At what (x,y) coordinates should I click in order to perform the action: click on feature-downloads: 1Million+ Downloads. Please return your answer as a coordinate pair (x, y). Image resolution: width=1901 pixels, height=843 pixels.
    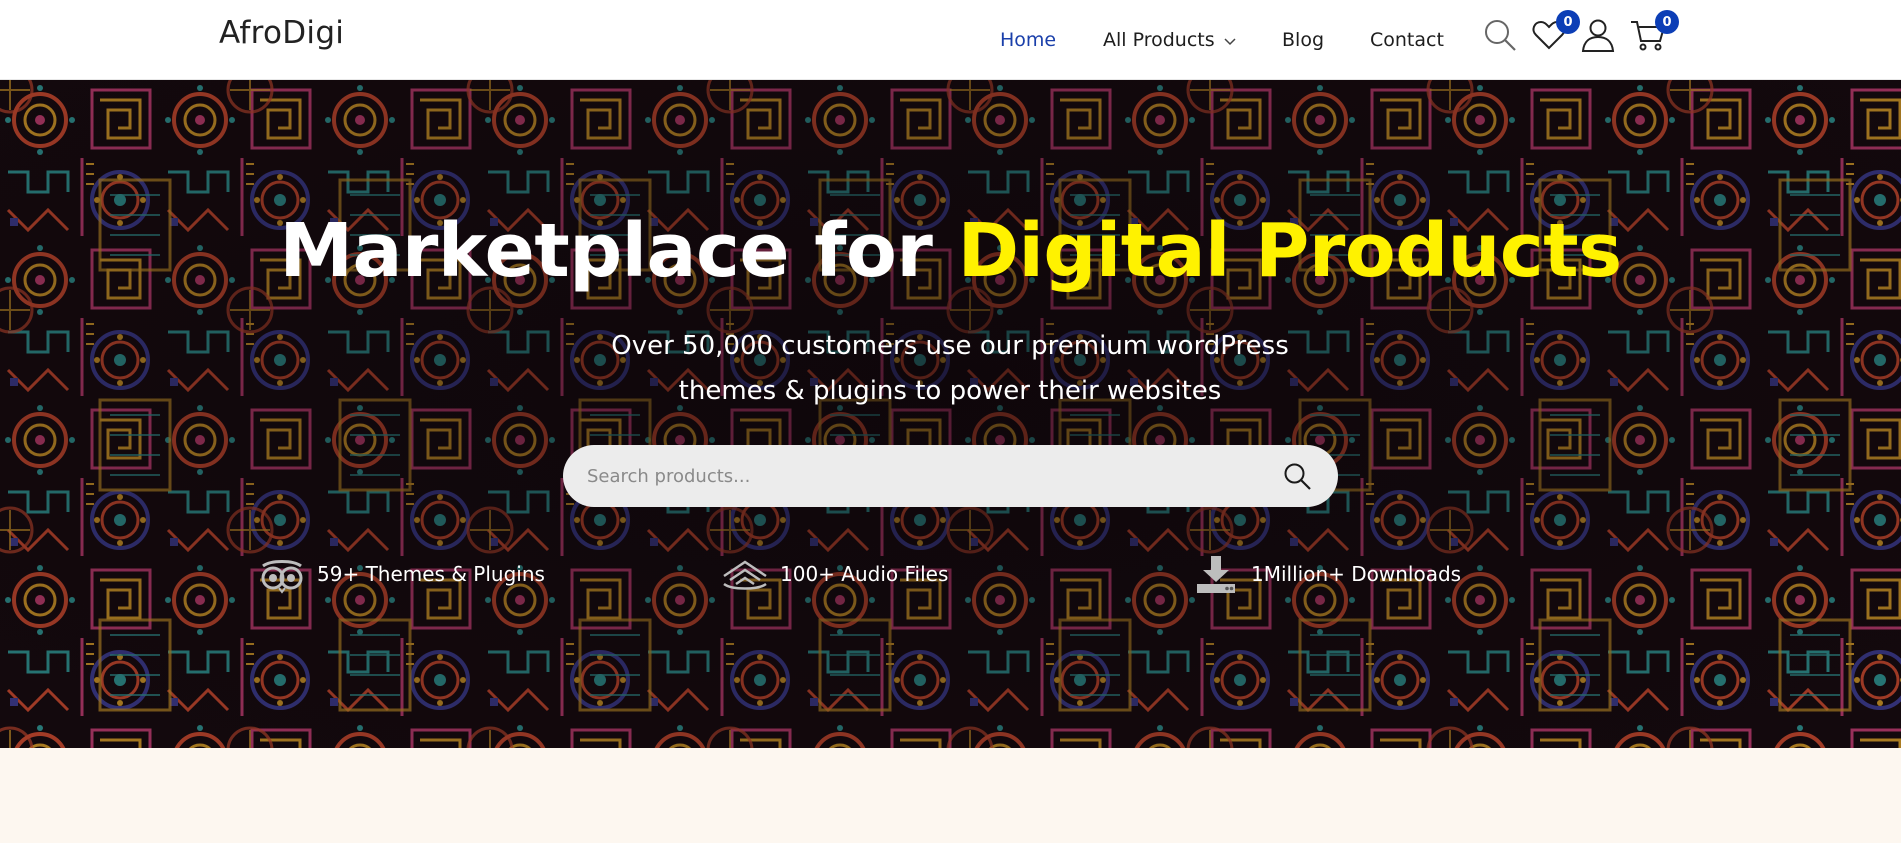
    Looking at the image, I should click on (1327, 574).